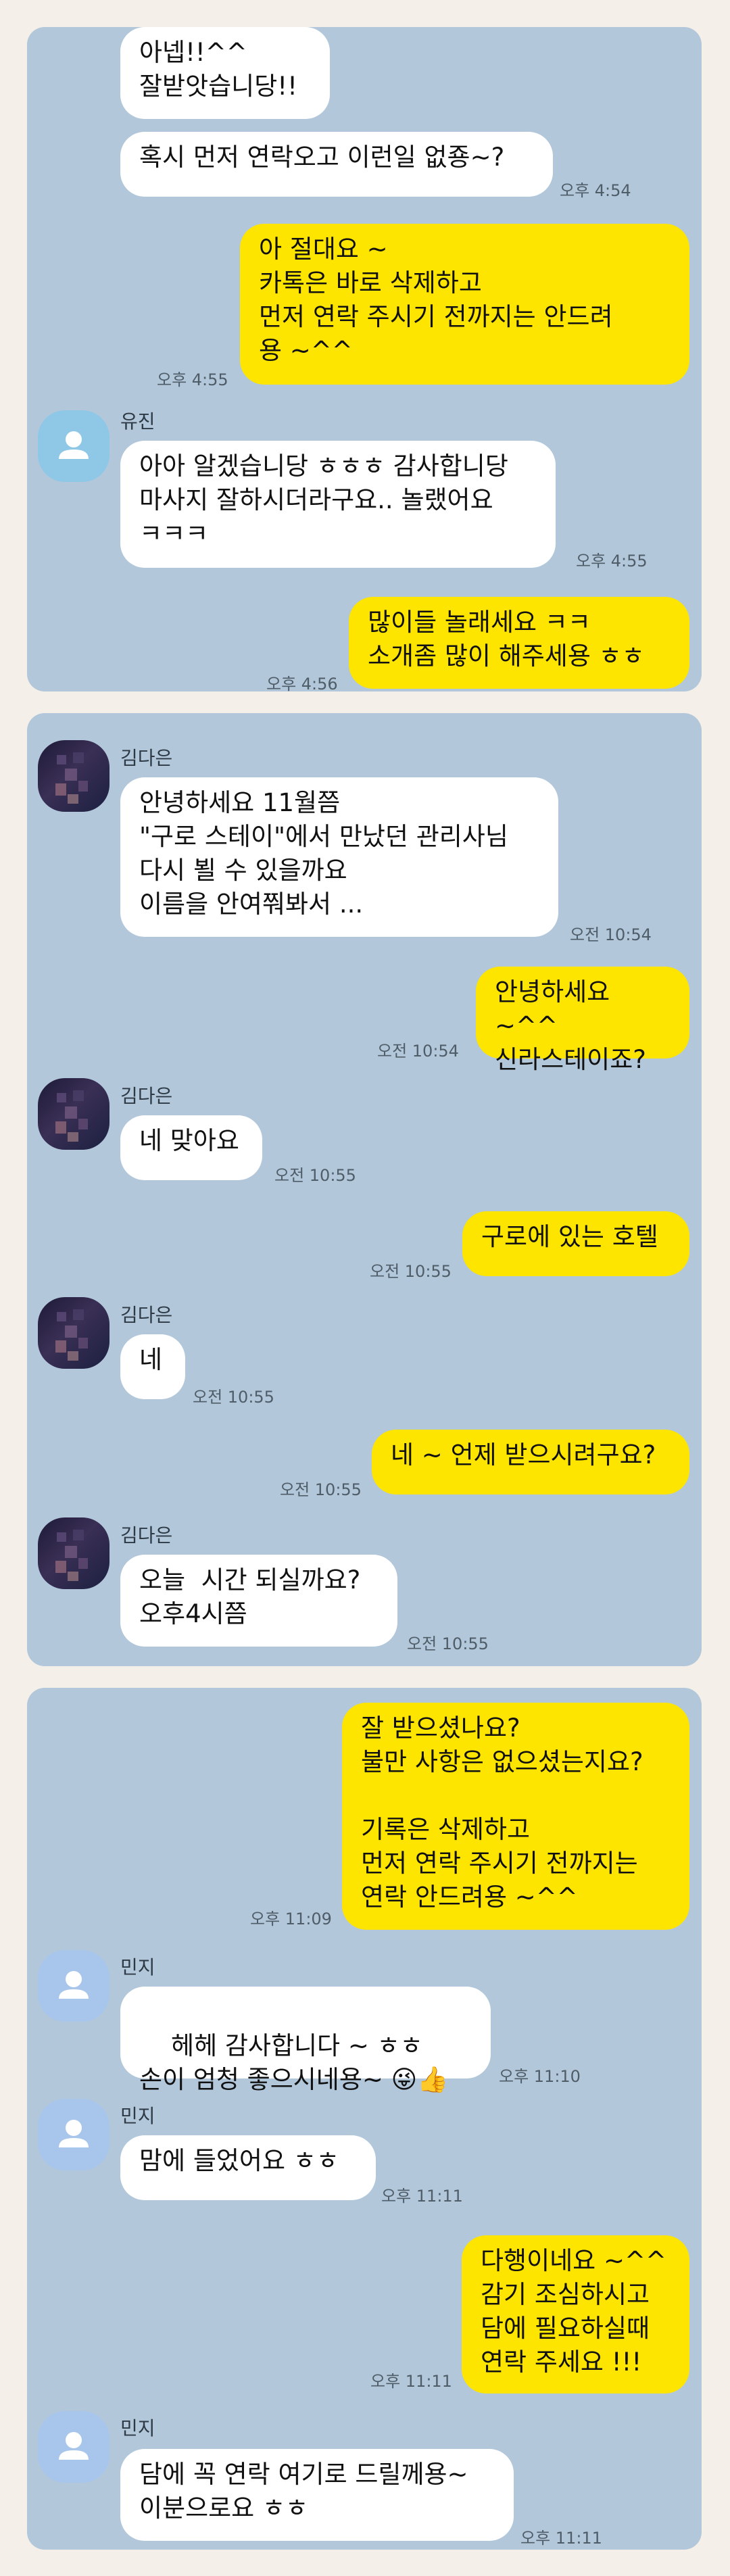 Image resolution: width=730 pixels, height=2576 pixels. Describe the element at coordinates (281, 2062) in the screenshot. I see `message-text: 헤헤 감사합니다 ~ ㅎㅎ 손이 엄청 좋으시네용~` at that location.